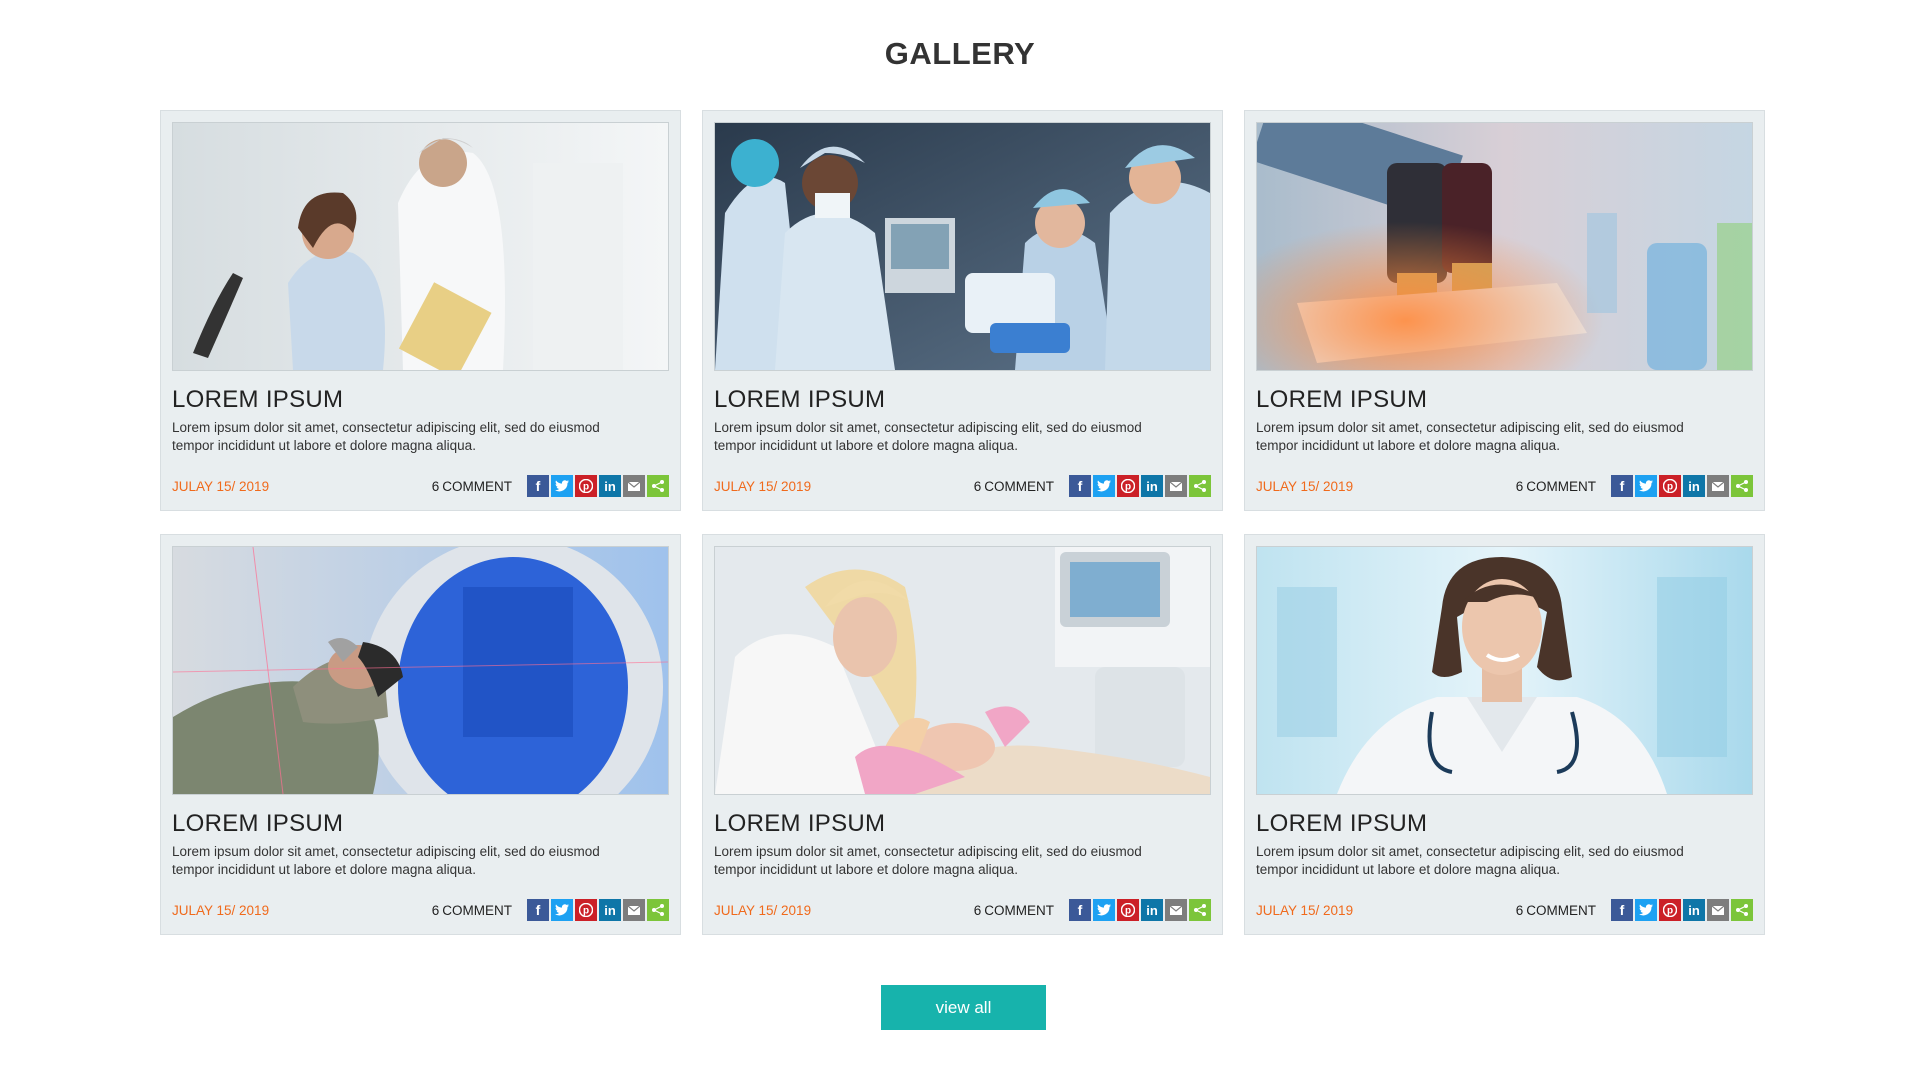 Image resolution: width=1920 pixels, height=1068 pixels. Describe the element at coordinates (960, 53) in the screenshot. I see `page-title: GALLERY` at that location.